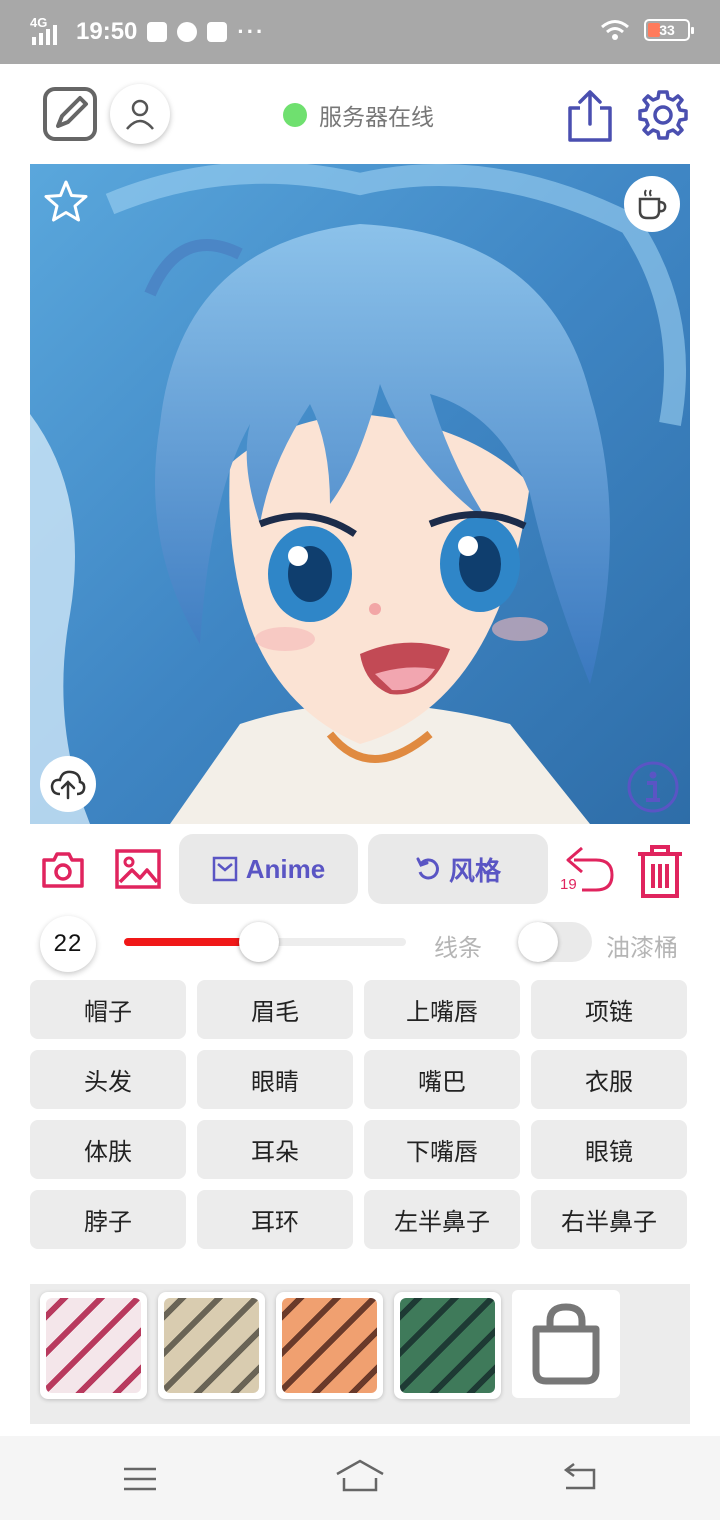 This screenshot has height=1520, width=720. Describe the element at coordinates (615, 30) in the screenshot. I see `wifi-icon` at that location.